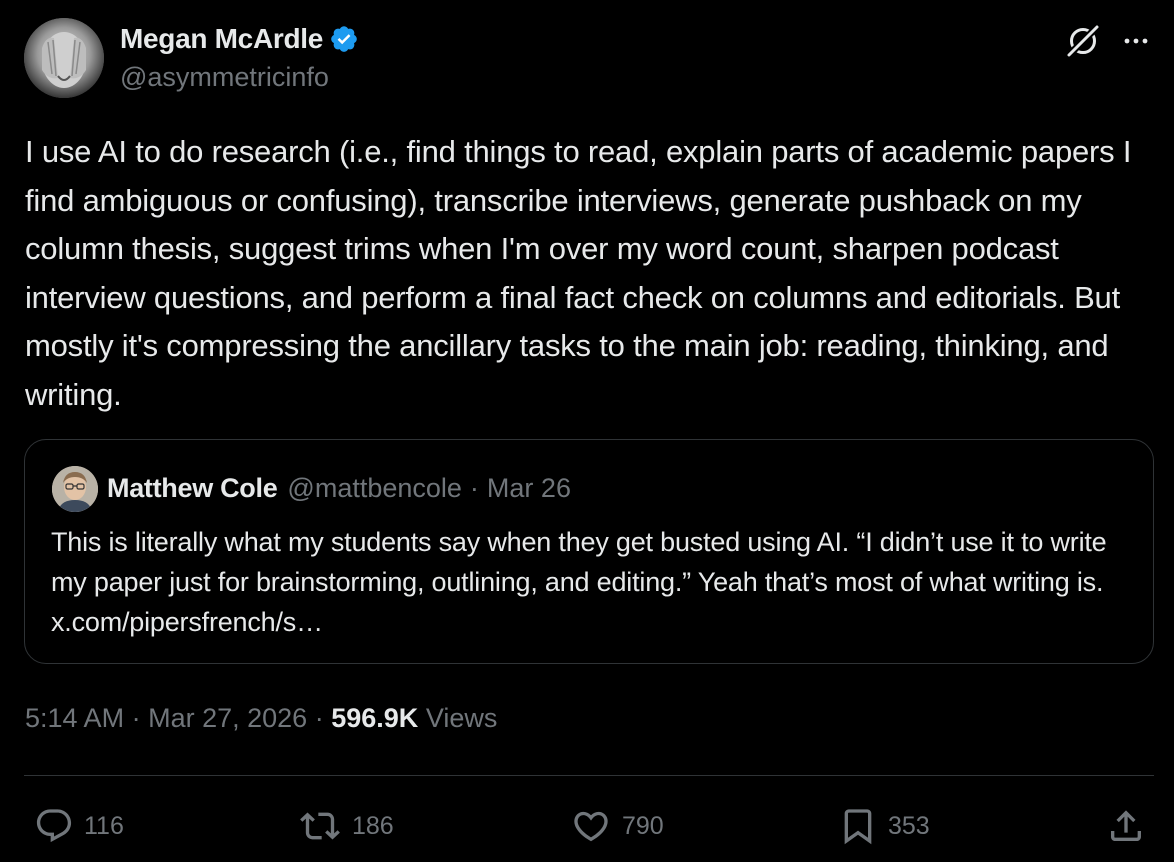  Describe the element at coordinates (374, 718) in the screenshot. I see `views-count: 596.9K` at that location.